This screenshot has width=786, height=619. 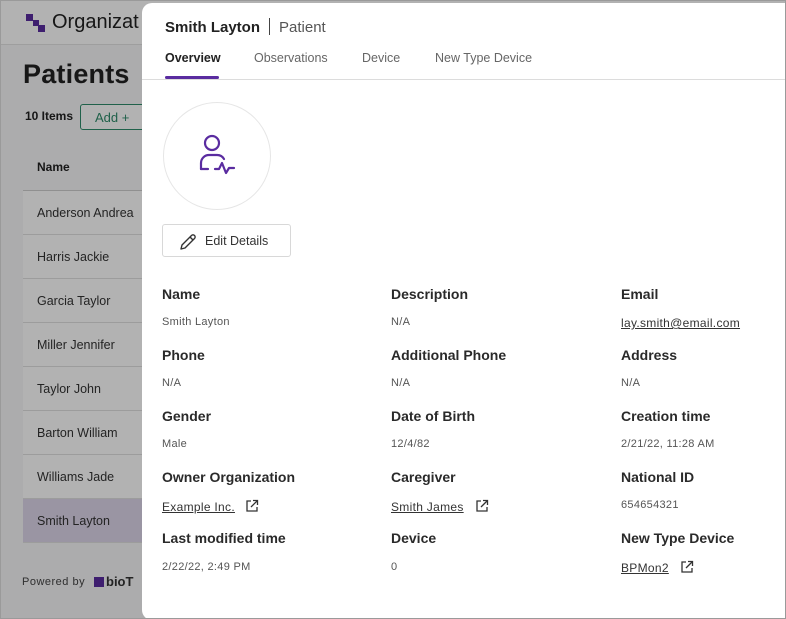 What do you see at coordinates (181, 294) in the screenshot?
I see `name-label: Name` at bounding box center [181, 294].